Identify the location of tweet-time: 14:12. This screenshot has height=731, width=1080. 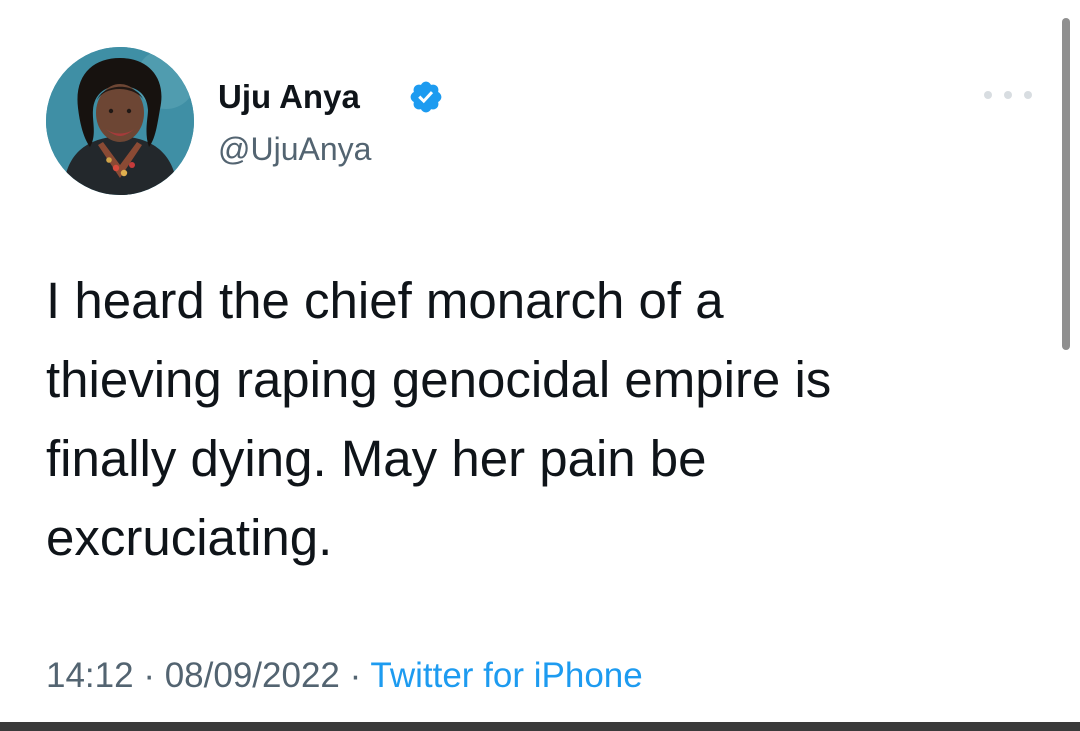
(90, 675).